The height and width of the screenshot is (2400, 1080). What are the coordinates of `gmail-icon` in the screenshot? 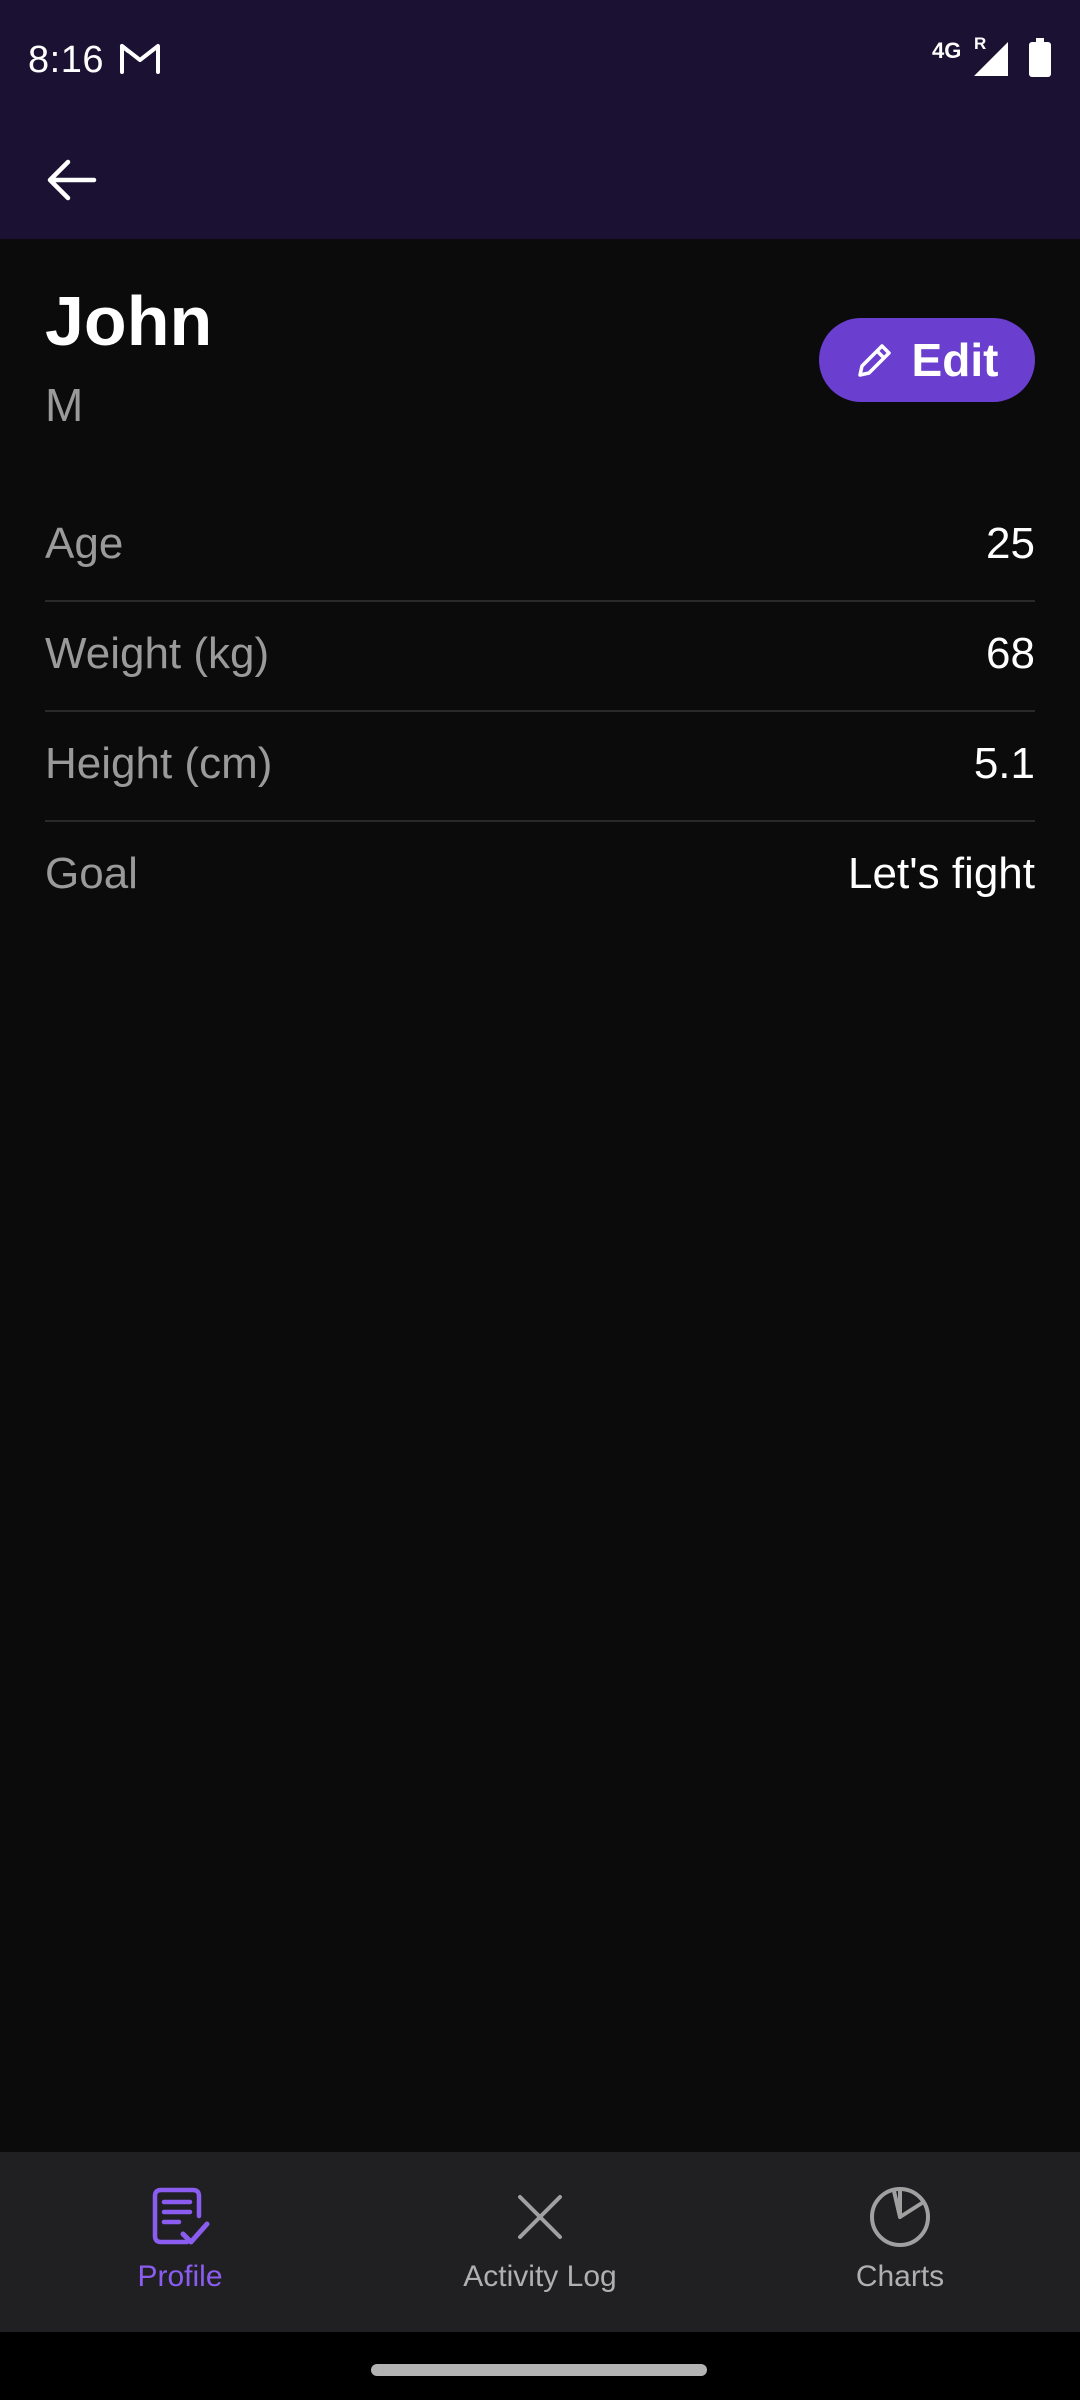 It's located at (140, 59).